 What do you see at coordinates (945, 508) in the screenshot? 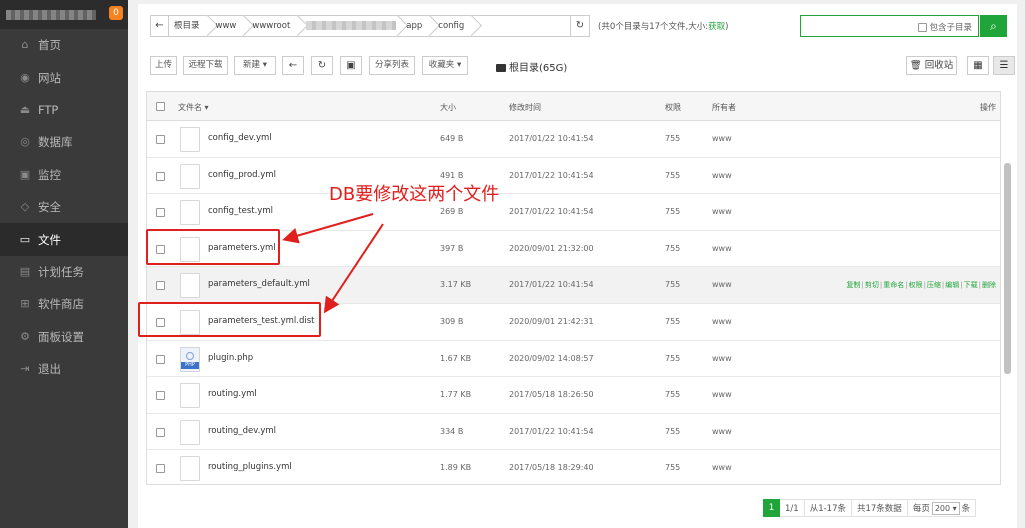
I see `per-page-select: 200 ▾` at bounding box center [945, 508].